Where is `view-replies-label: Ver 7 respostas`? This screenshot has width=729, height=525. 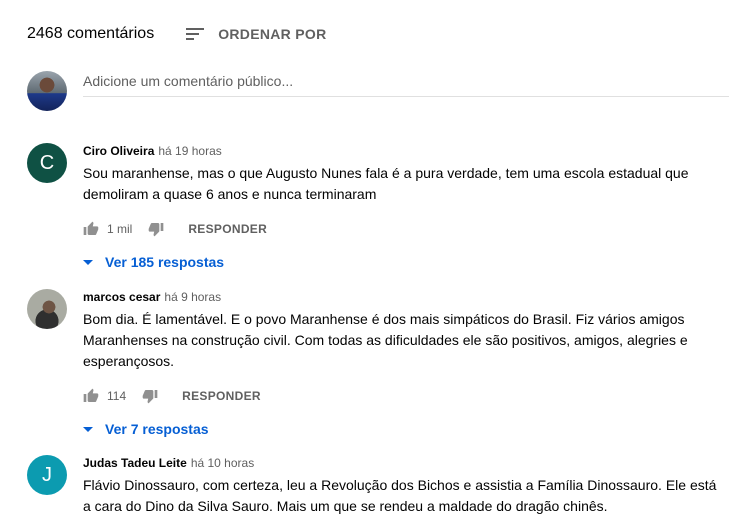
view-replies-label: Ver 7 respostas is located at coordinates (157, 429).